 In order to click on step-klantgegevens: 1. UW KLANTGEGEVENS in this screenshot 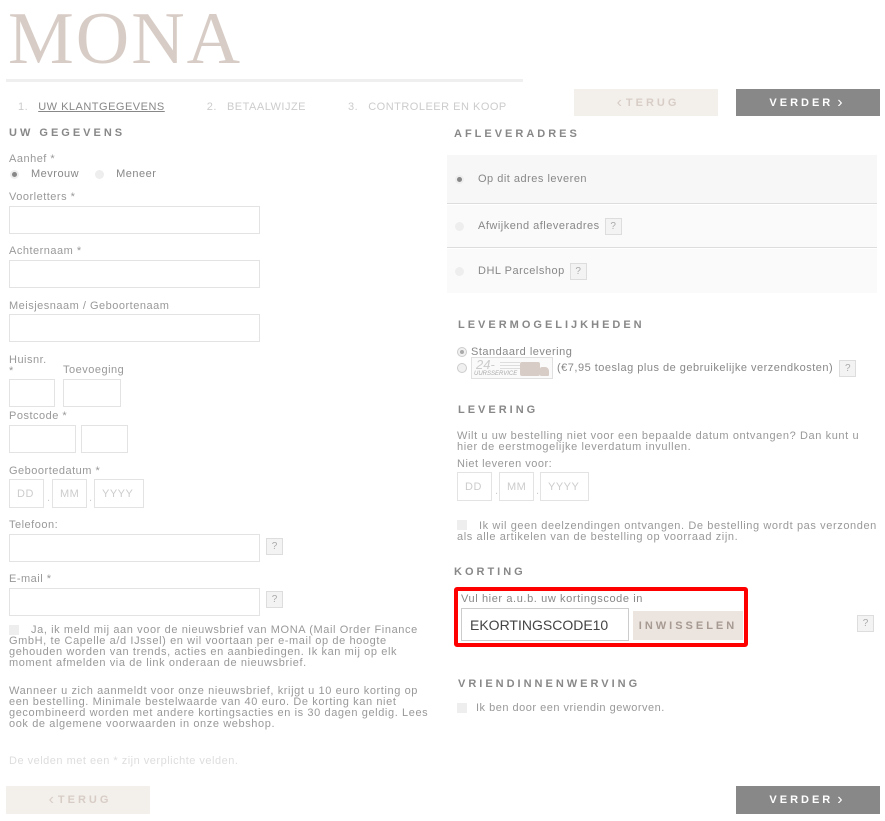, I will do `click(91, 107)`.